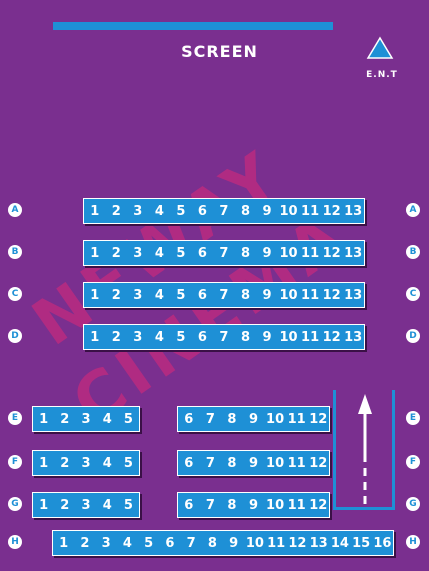  I want to click on seat-a9: 9, so click(267, 211).